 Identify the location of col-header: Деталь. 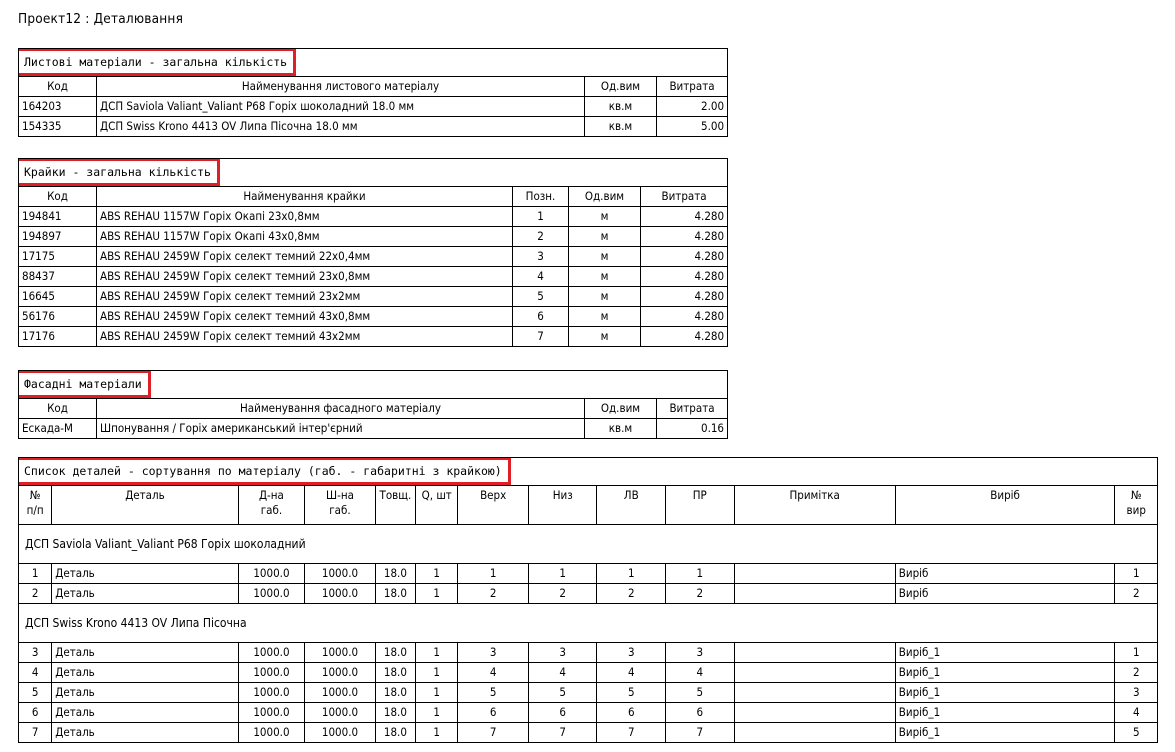
(145, 505).